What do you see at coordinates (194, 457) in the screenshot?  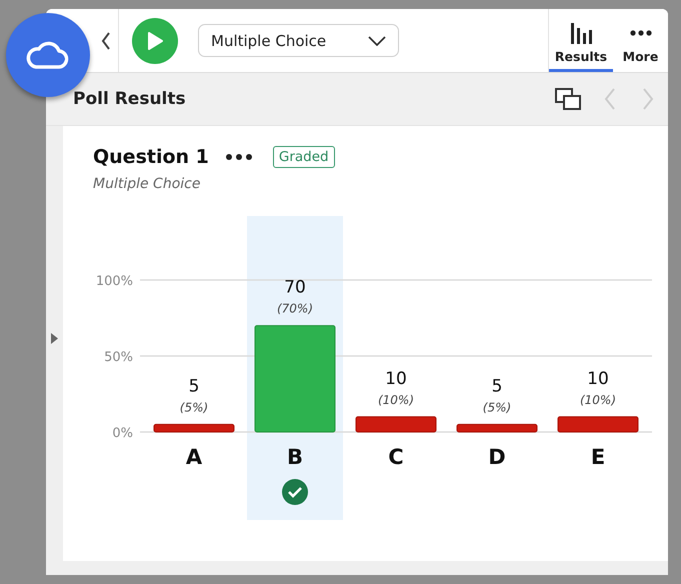 I see `answer-label: A` at bounding box center [194, 457].